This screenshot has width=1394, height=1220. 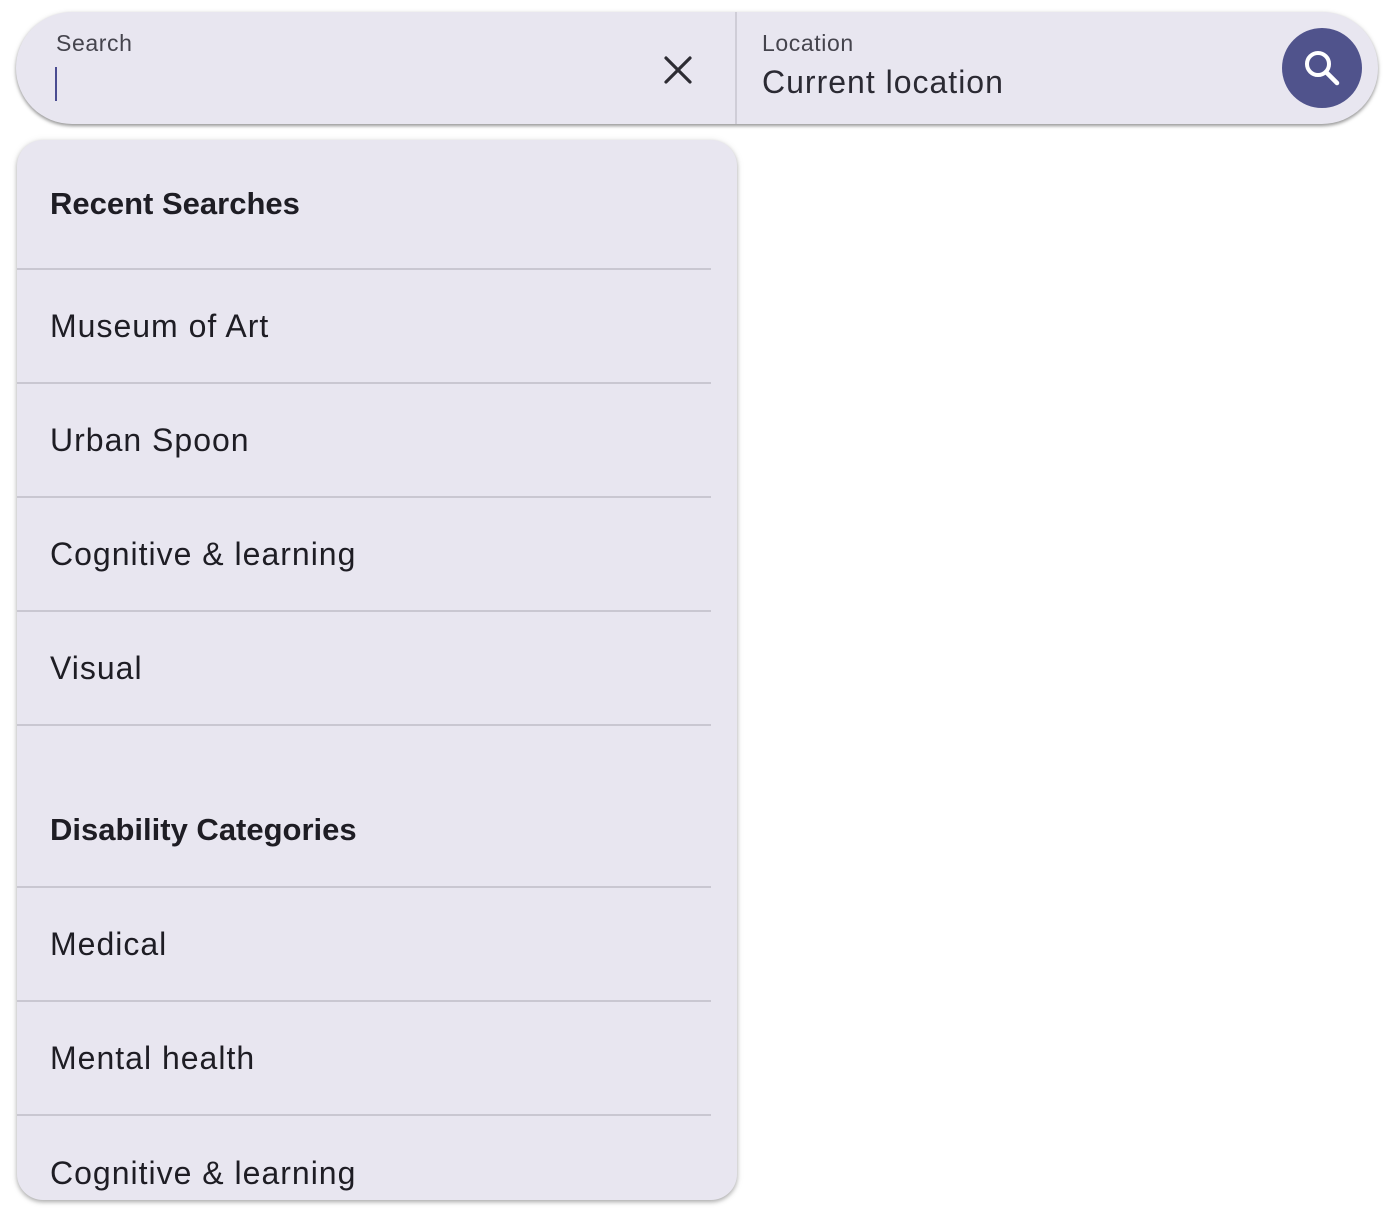 What do you see at coordinates (883, 82) in the screenshot?
I see `location-value: Current location` at bounding box center [883, 82].